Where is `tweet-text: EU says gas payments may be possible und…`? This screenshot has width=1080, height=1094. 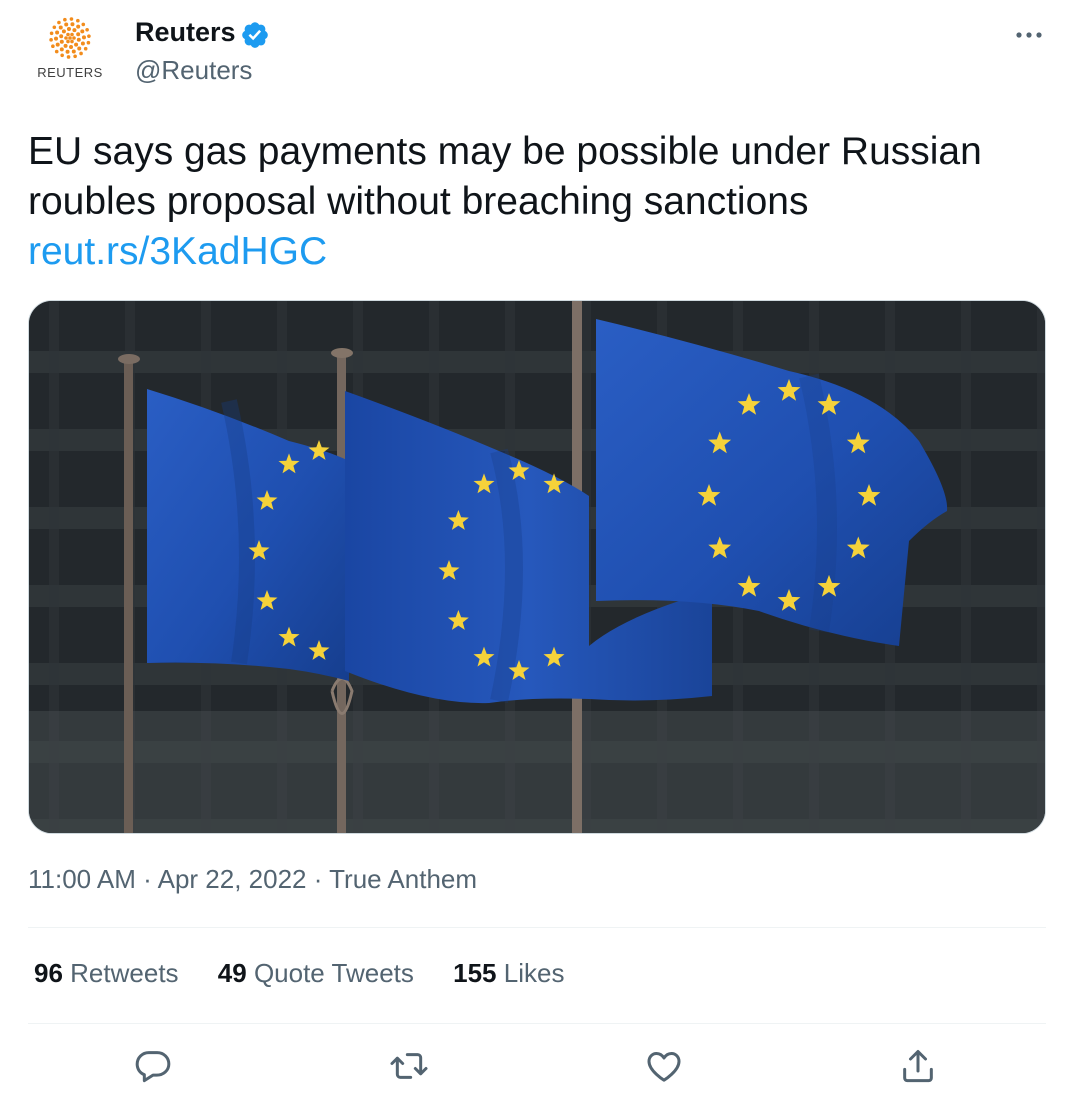 tweet-text: EU says gas payments may be possible und… is located at coordinates (533, 202).